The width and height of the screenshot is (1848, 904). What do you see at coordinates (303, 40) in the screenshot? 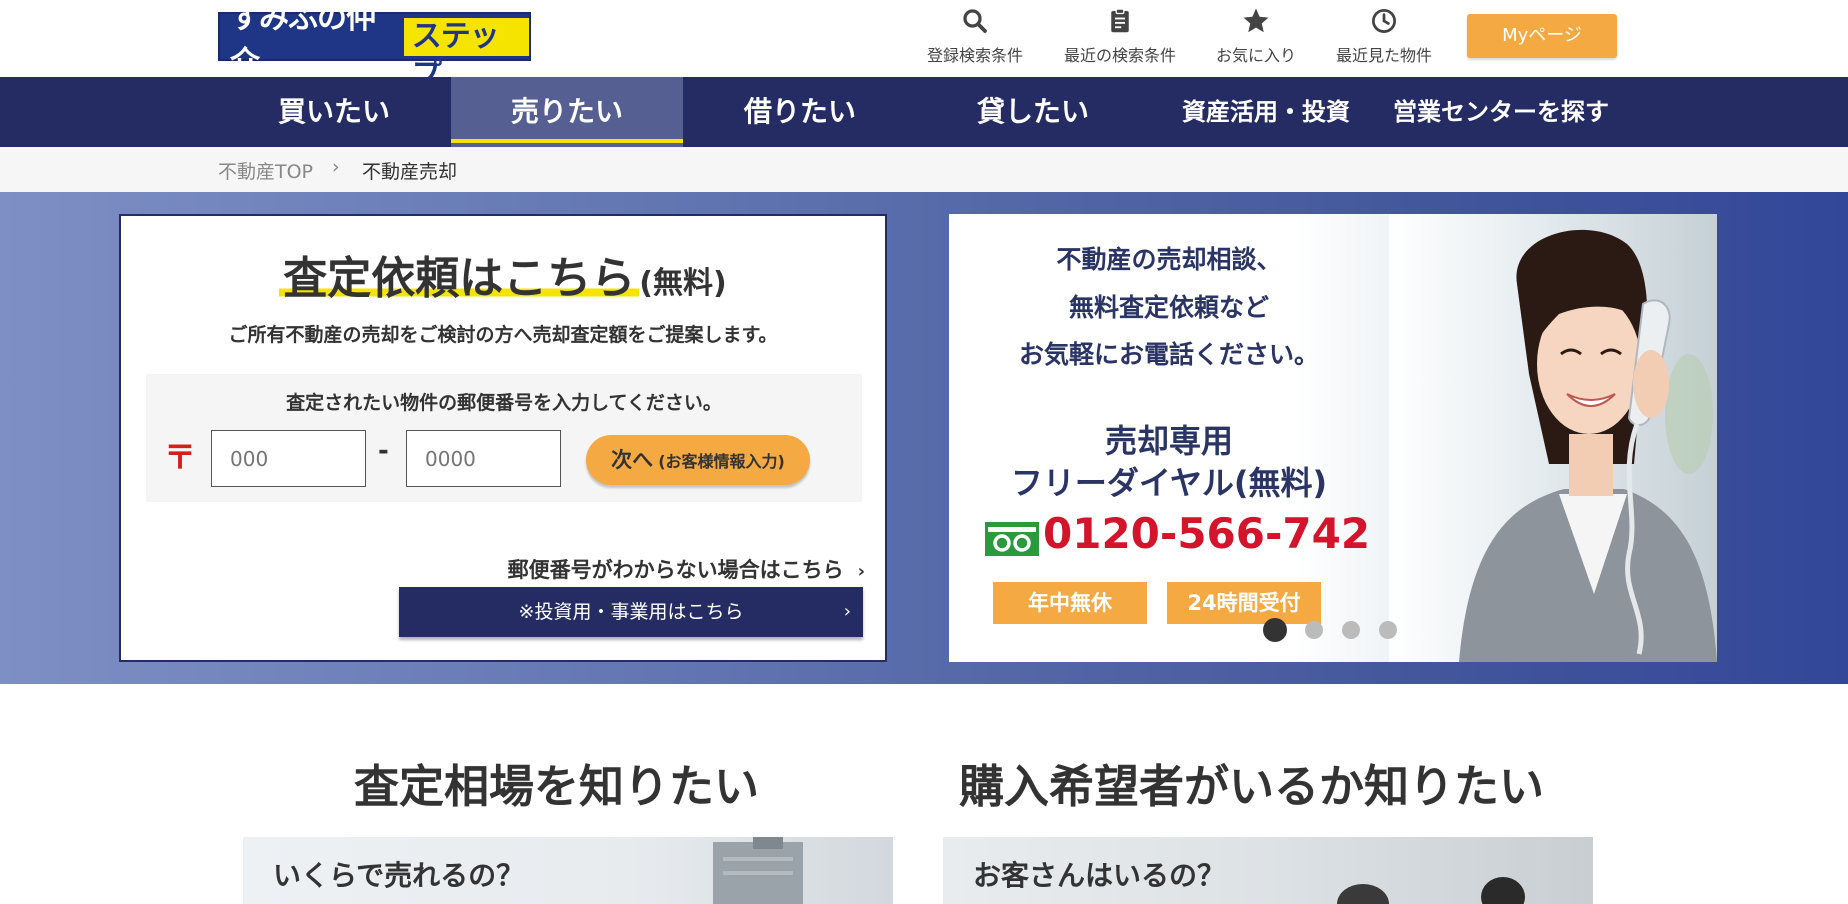
I see `logo-text: すみふの仲介` at bounding box center [303, 40].